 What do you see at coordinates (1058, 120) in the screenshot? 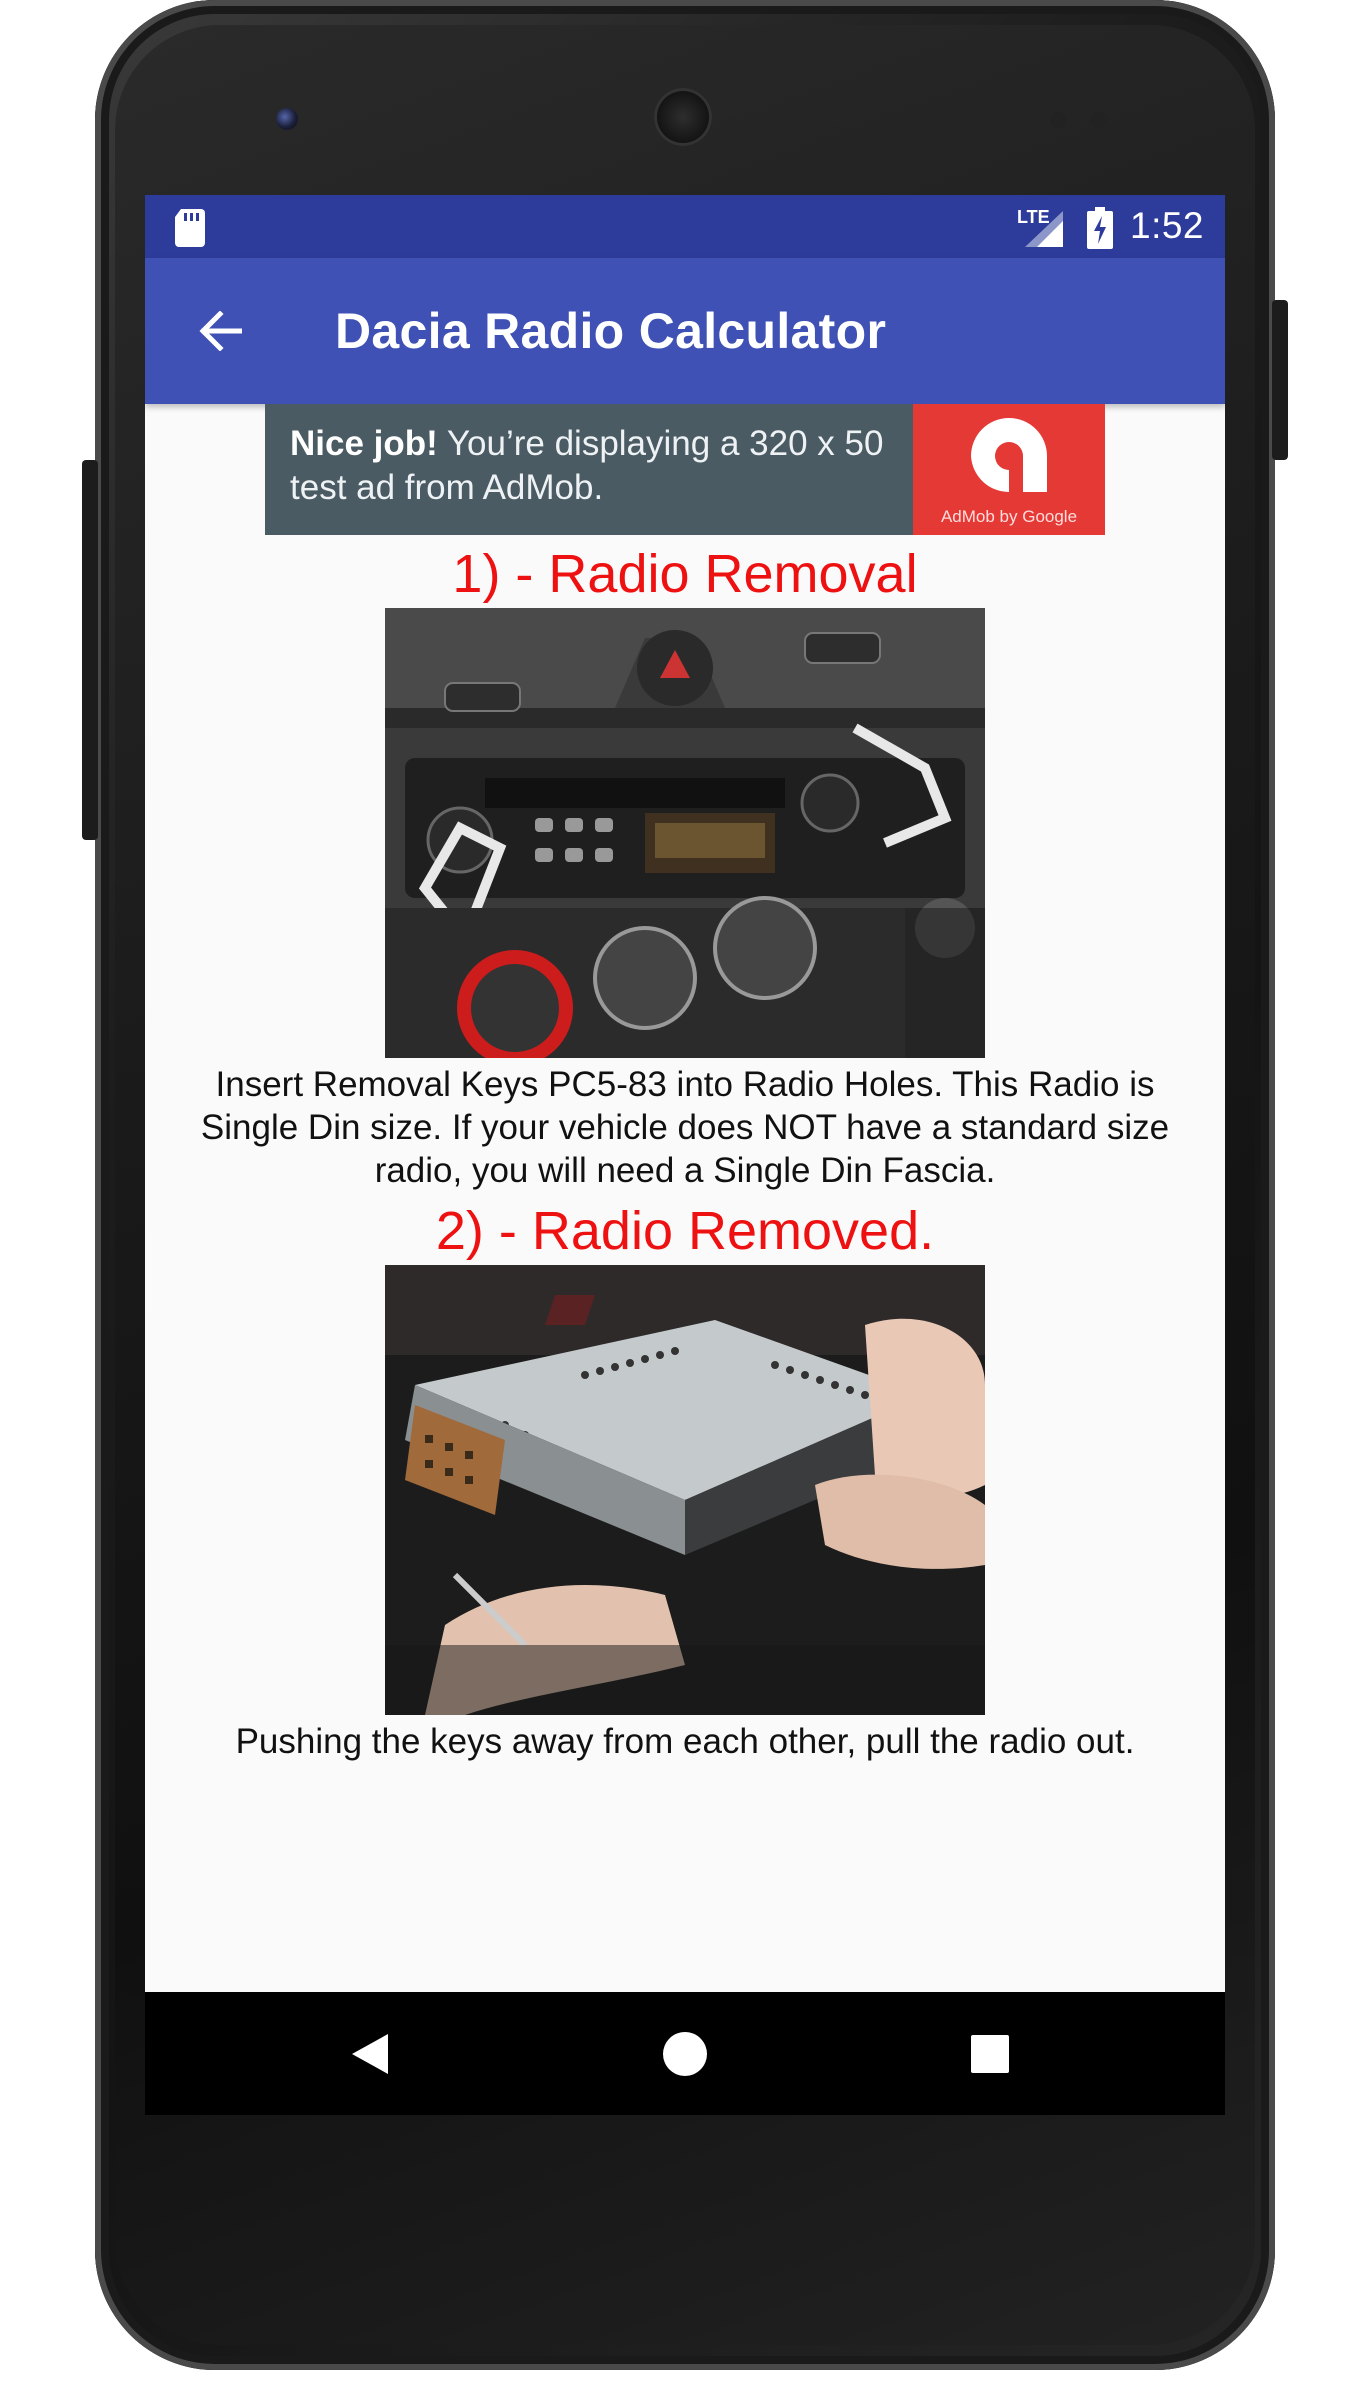
I see `proximity-sensor` at bounding box center [1058, 120].